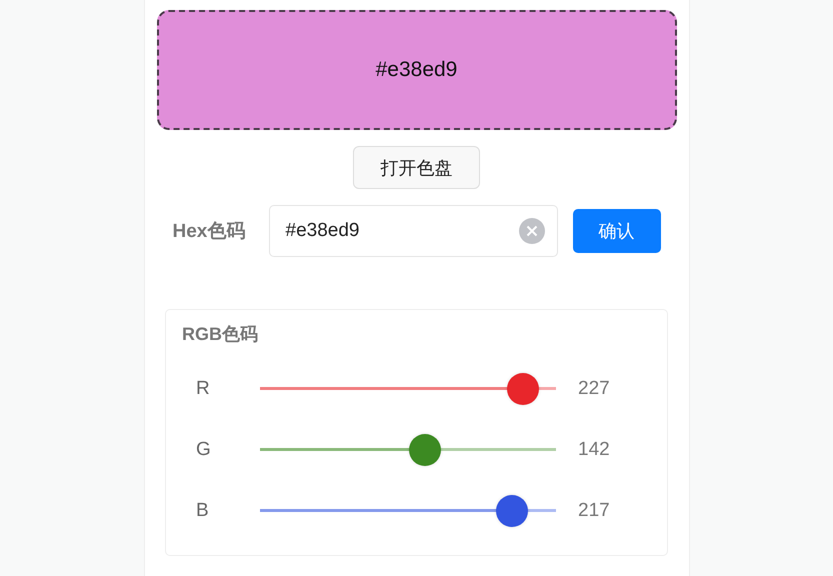 This screenshot has height=576, width=833. Describe the element at coordinates (416, 167) in the screenshot. I see `open-palette-button: 打开色盘` at that location.